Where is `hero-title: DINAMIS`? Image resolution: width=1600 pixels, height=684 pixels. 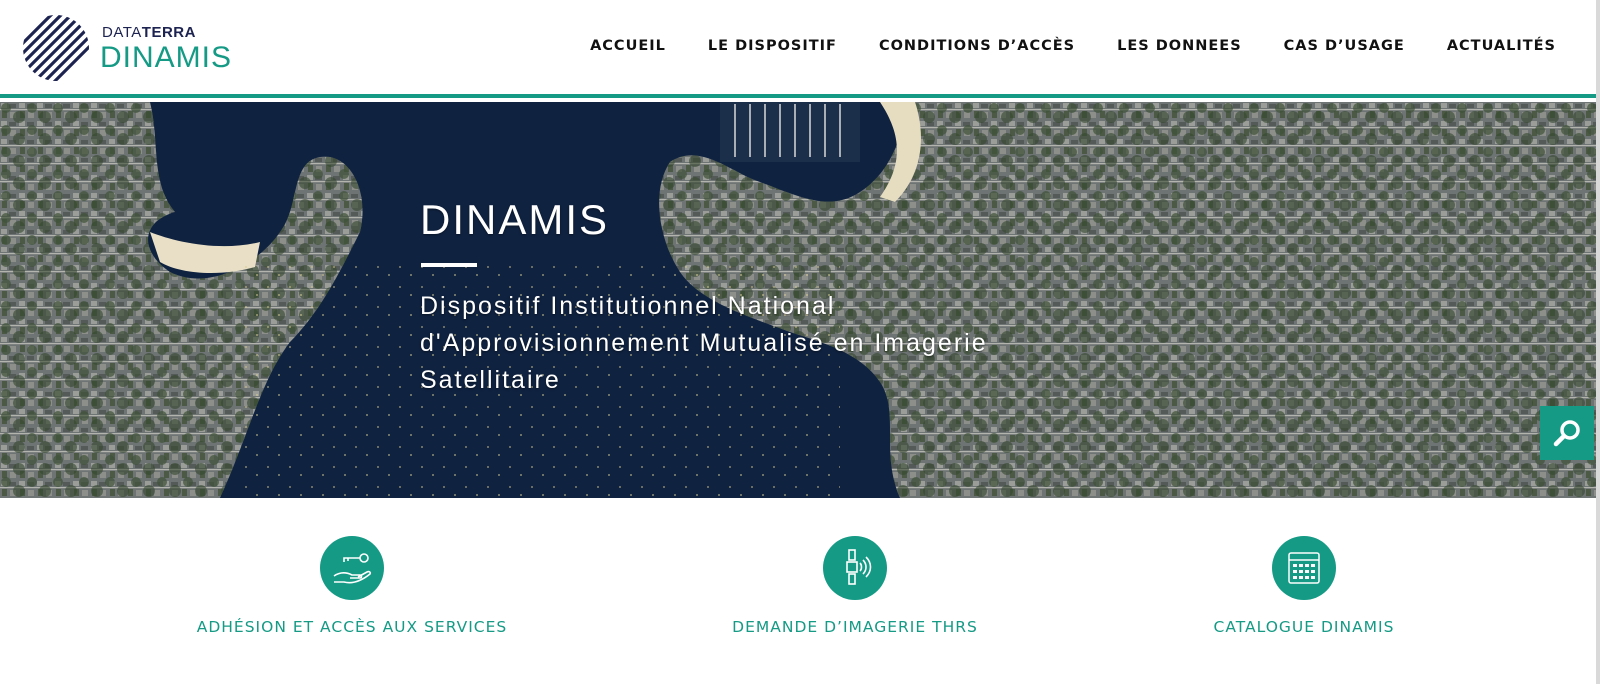 hero-title: DINAMIS is located at coordinates (515, 219).